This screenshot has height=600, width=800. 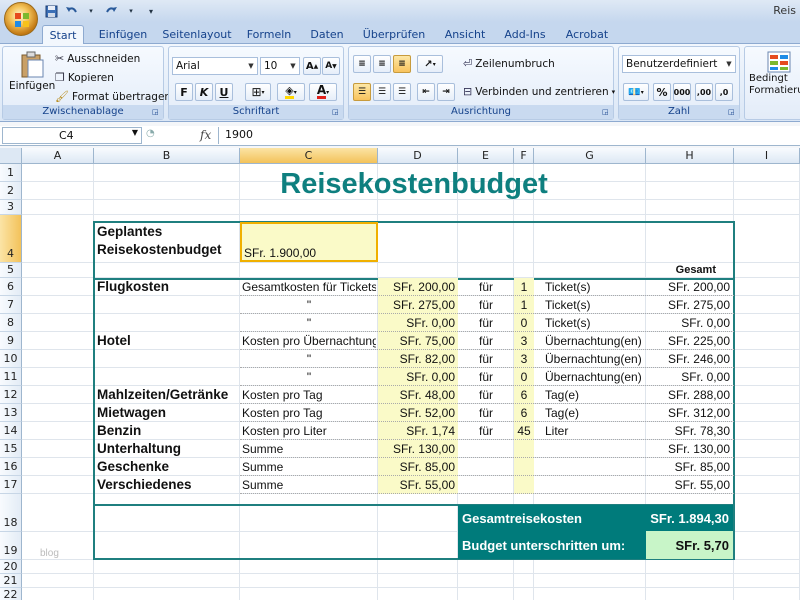 I want to click on insert-function-button: fx, so click(x=205, y=135).